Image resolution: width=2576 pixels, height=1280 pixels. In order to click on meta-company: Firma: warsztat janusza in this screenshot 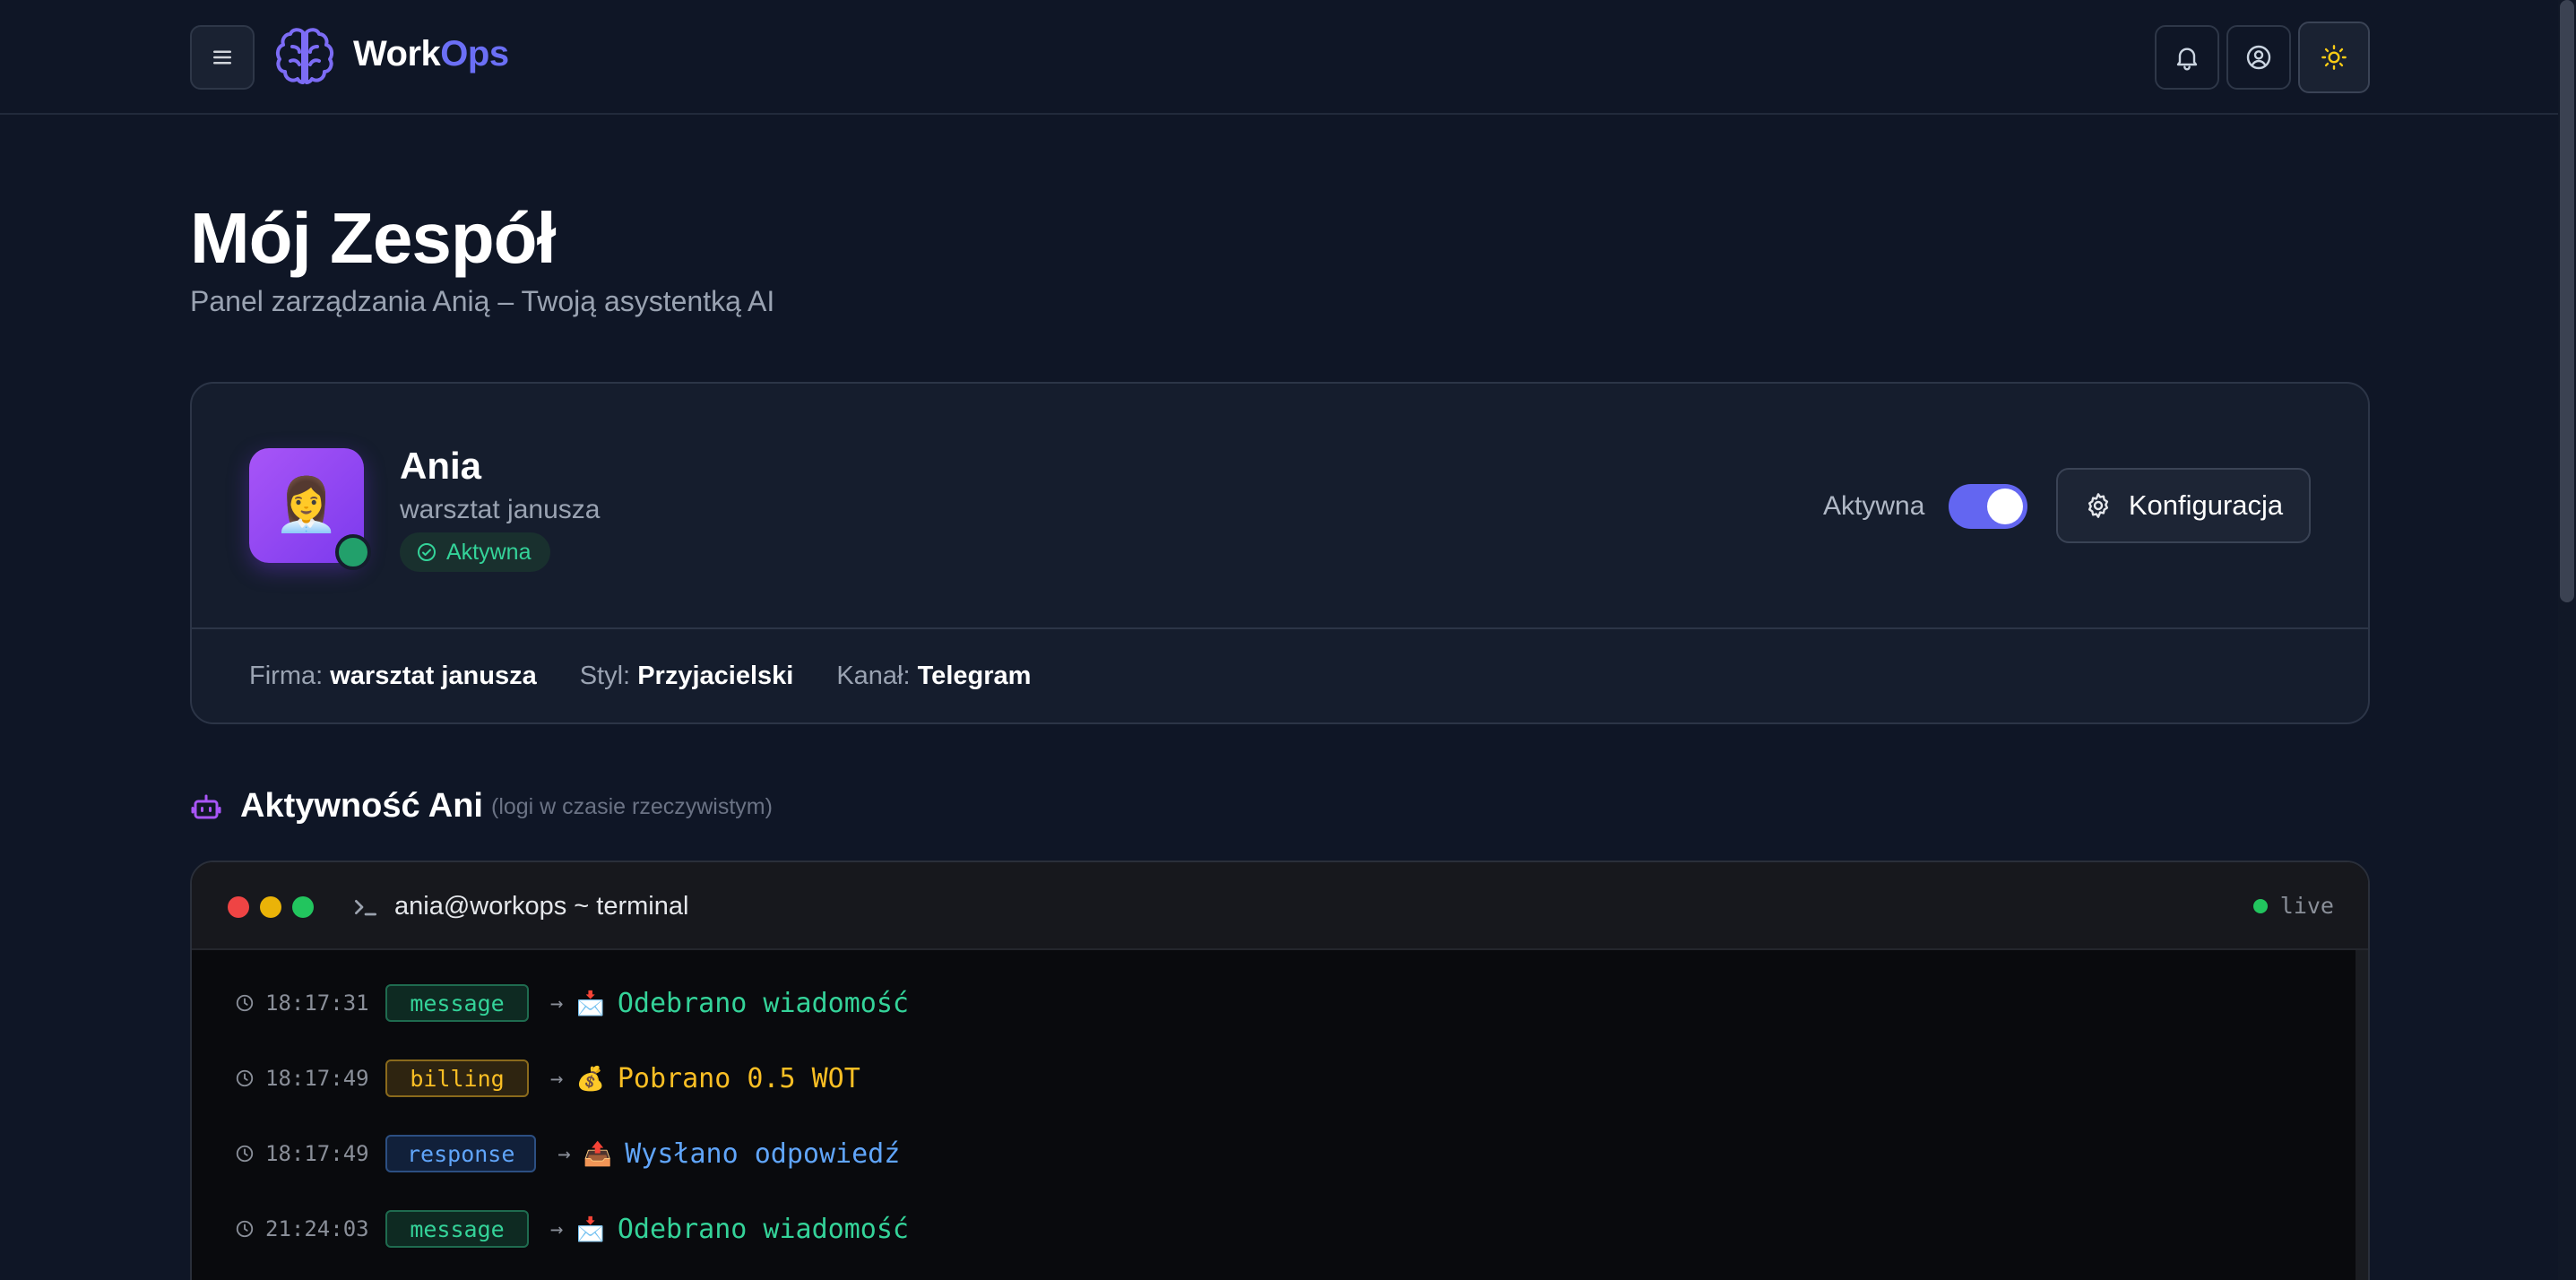, I will do `click(393, 677)`.